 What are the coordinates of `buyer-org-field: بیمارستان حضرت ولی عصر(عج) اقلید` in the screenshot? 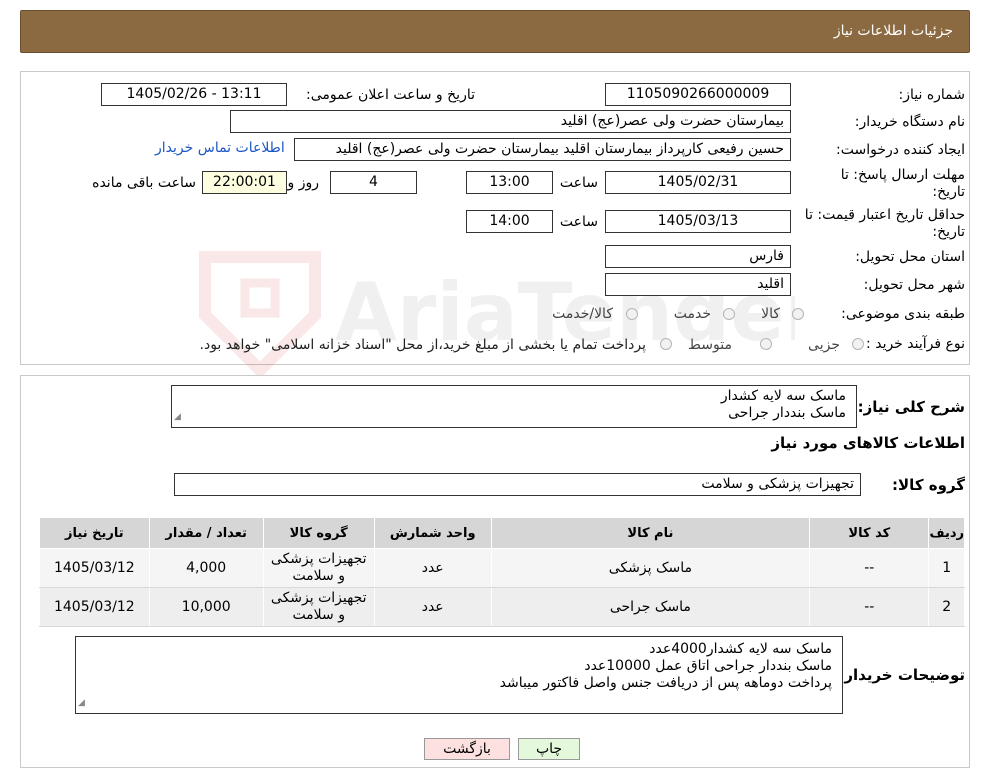 It's located at (510, 121).